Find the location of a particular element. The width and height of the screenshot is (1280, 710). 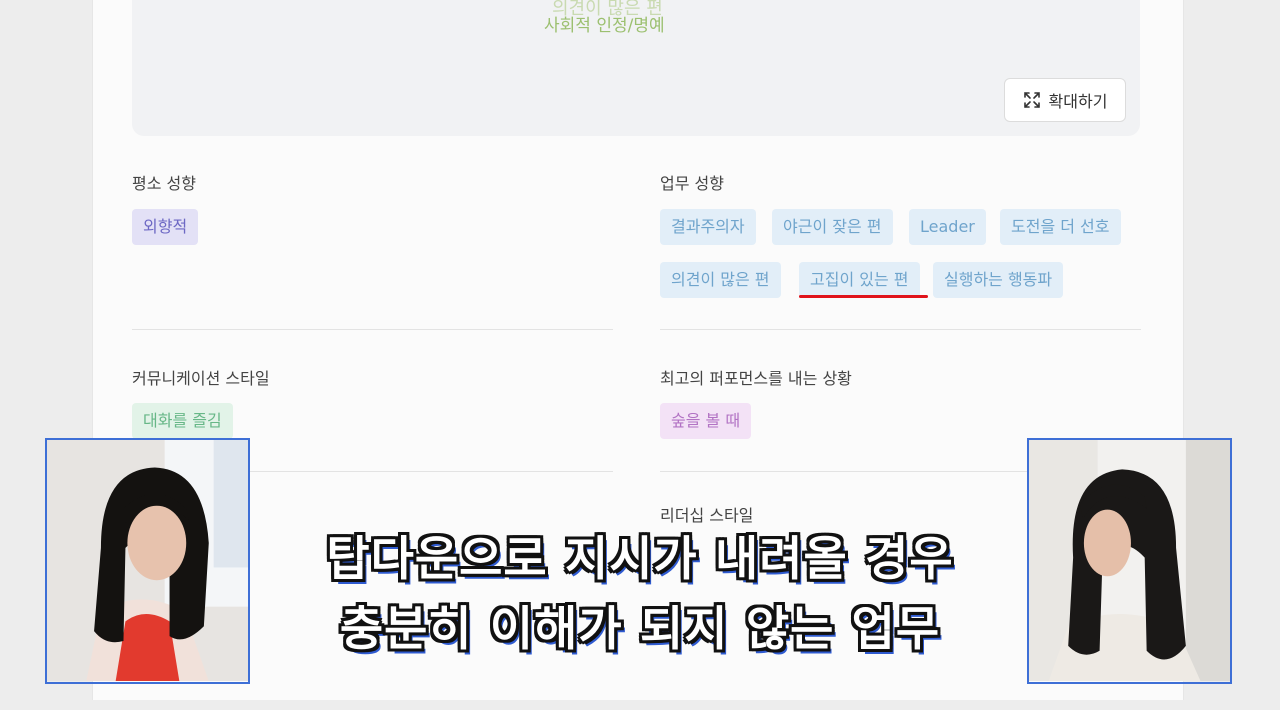

chip-work-6: 고집이 있는 편 is located at coordinates (859, 280).